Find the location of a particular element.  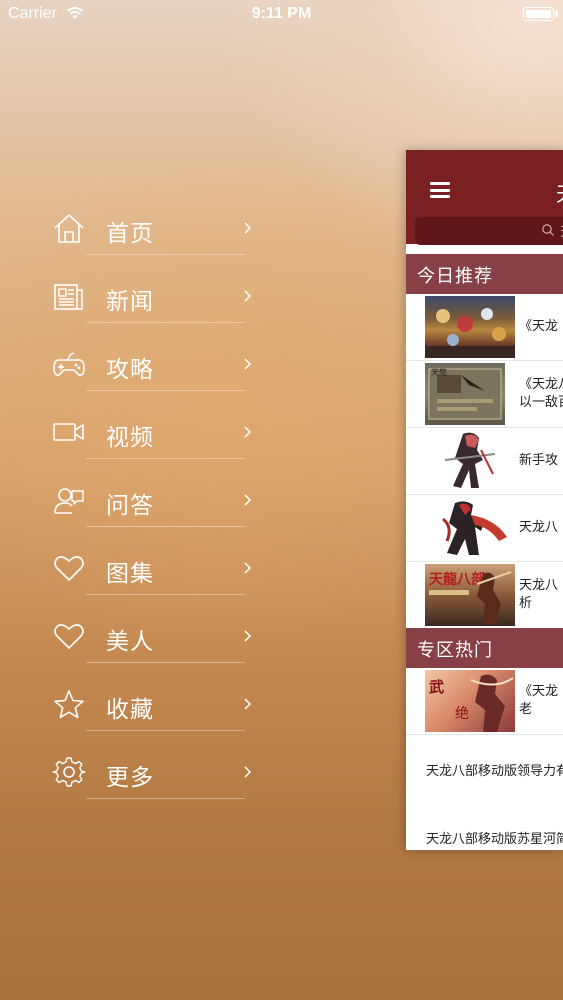

menu-item-news: 新闻 is located at coordinates (150, 297).